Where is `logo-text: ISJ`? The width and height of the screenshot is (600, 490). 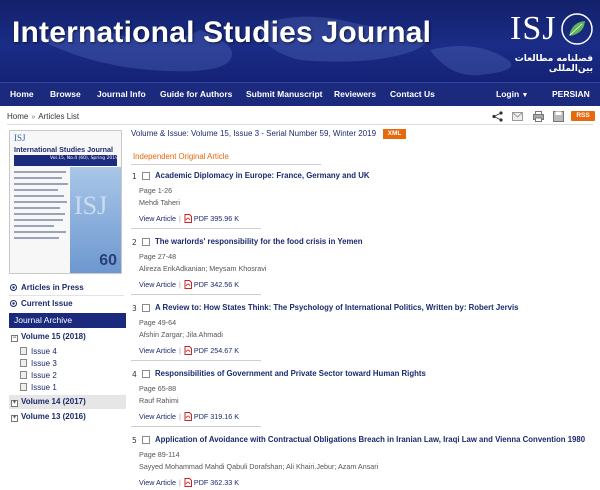
logo-text: ISJ is located at coordinates (533, 28).